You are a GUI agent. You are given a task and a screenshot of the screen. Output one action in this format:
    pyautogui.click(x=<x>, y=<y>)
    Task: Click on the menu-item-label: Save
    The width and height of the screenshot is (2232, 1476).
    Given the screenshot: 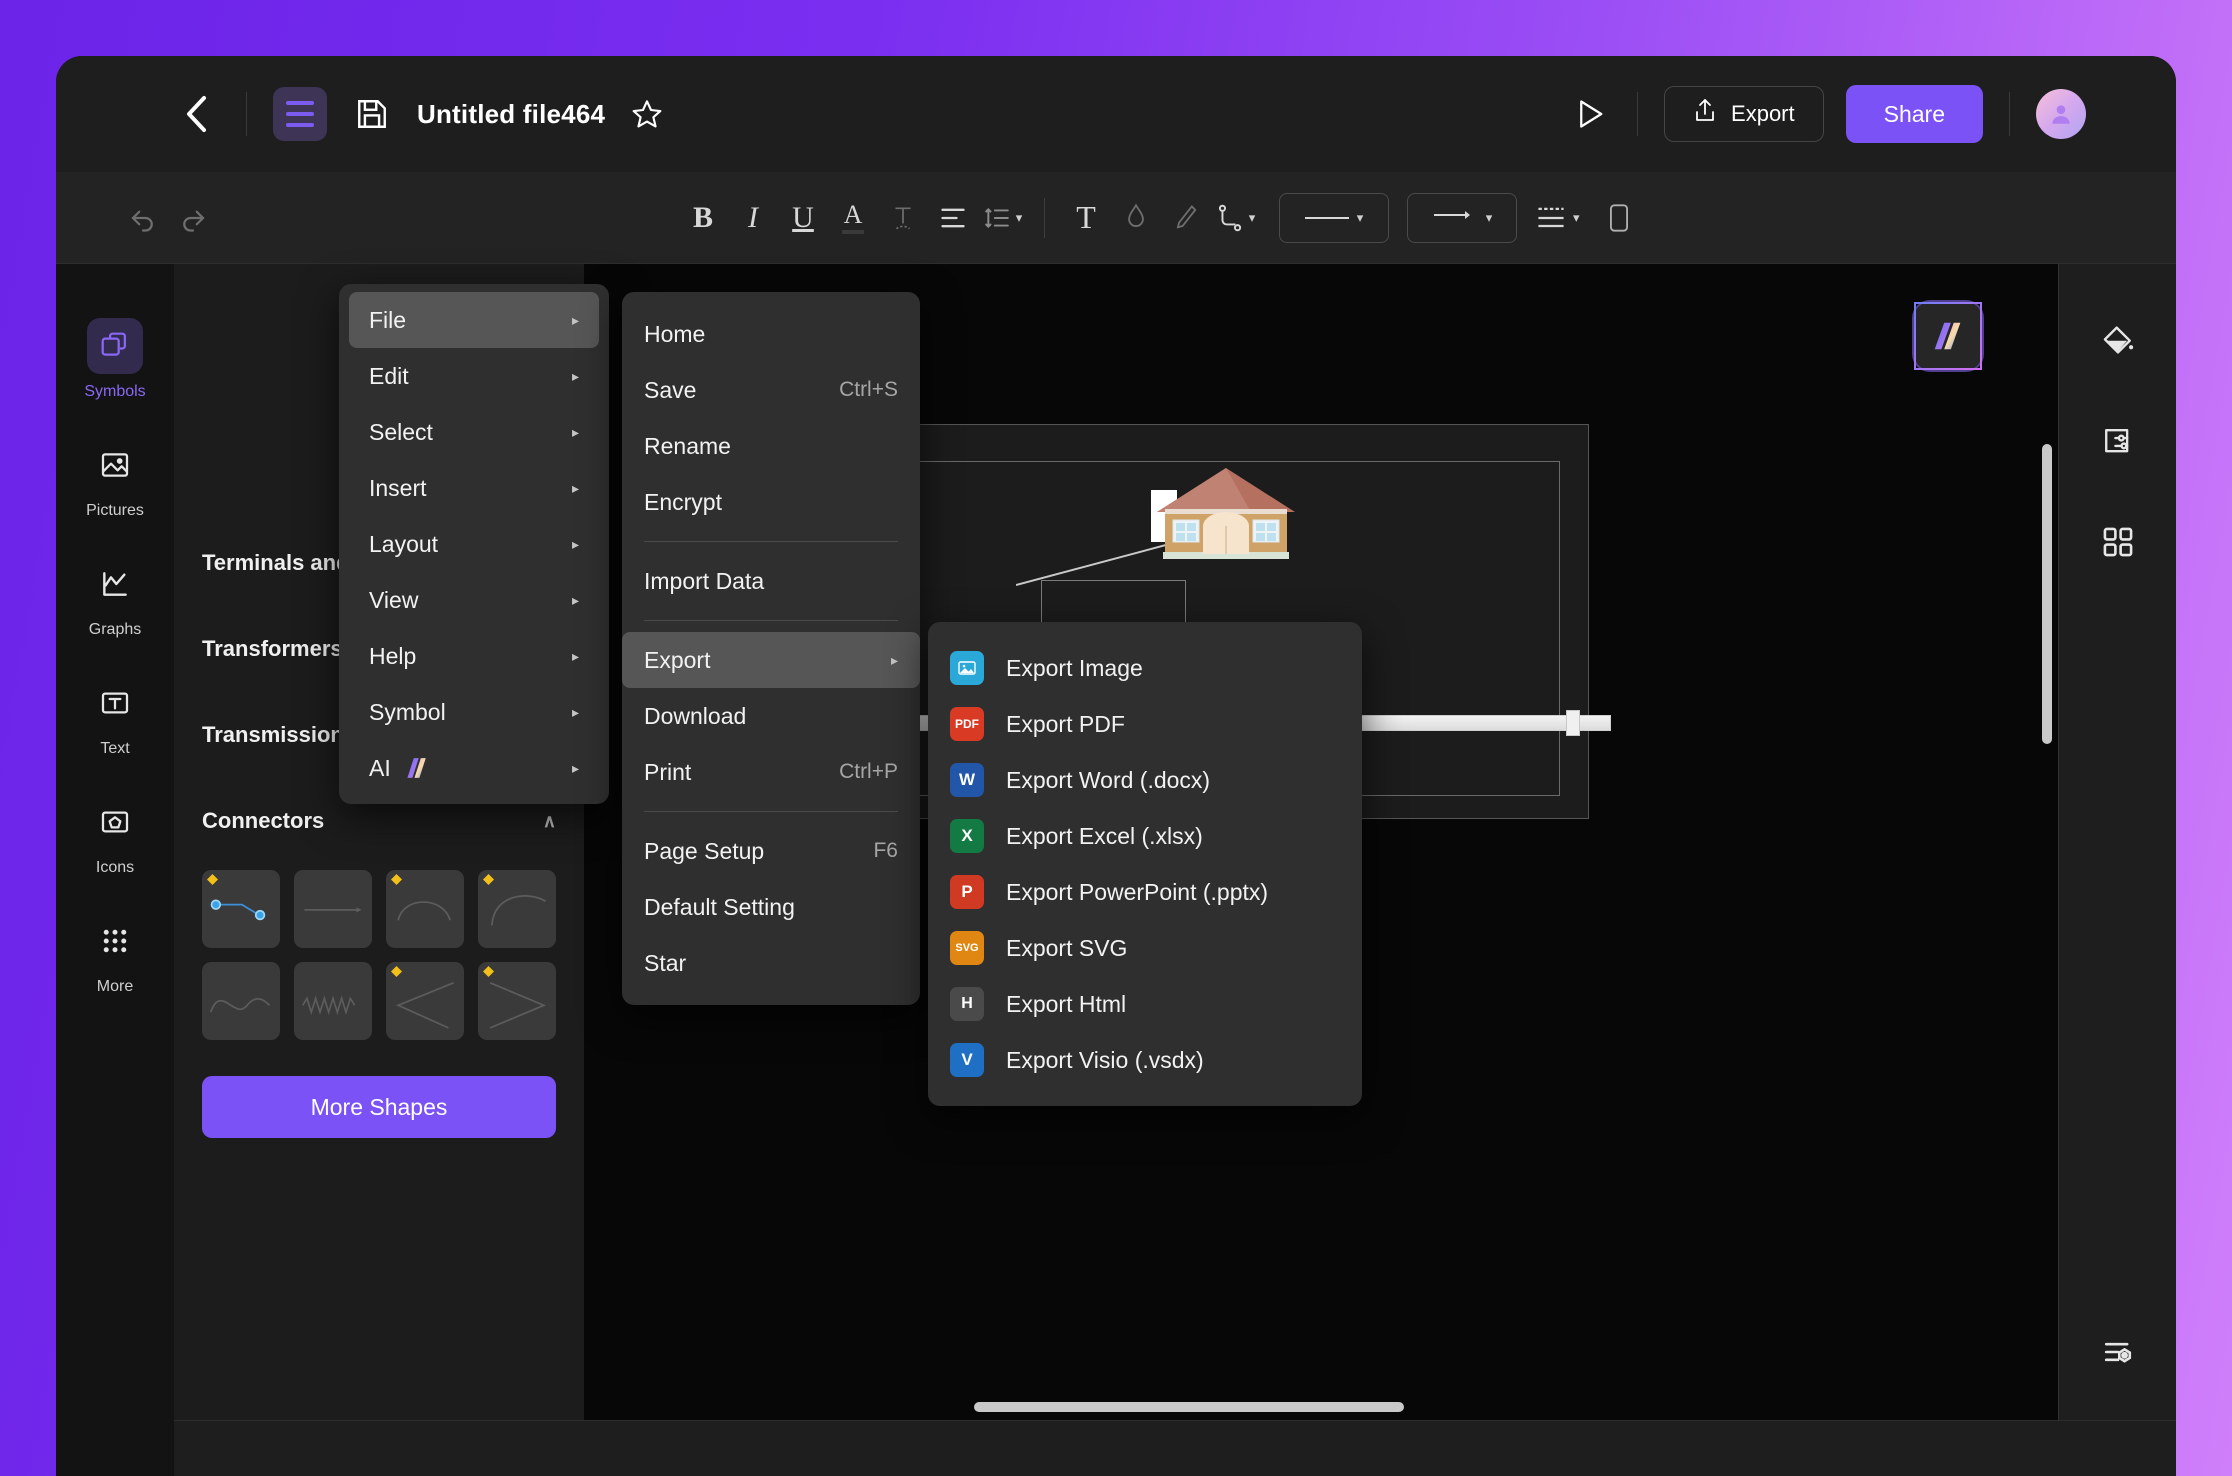 What is the action you would take?
    pyautogui.click(x=670, y=389)
    